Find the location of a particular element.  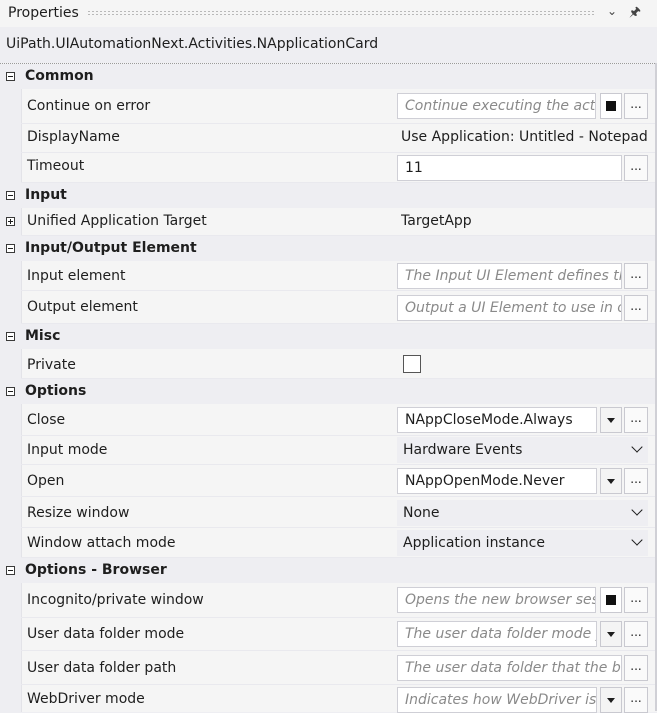

prop-label: Window attach mode is located at coordinates (101, 543).